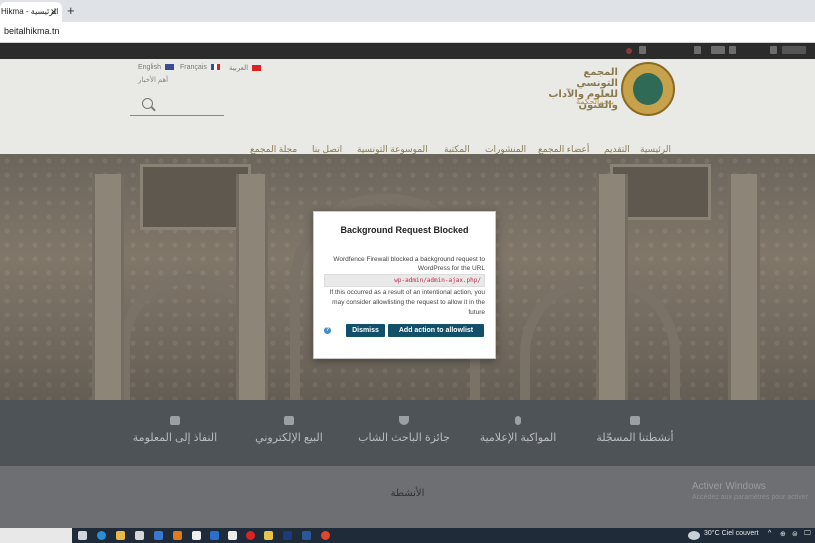 This screenshot has height=543, width=815. What do you see at coordinates (642, 50) in the screenshot?
I see `comments-icon` at bounding box center [642, 50].